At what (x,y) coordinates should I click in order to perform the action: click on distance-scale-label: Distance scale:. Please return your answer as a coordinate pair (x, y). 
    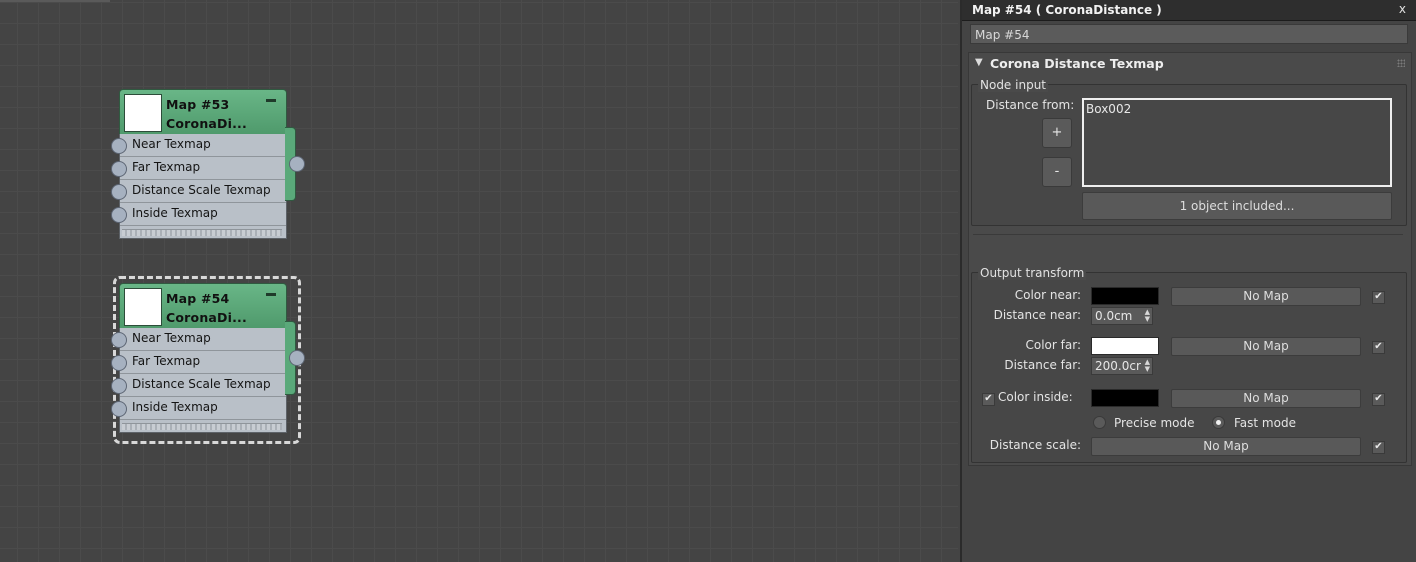
    Looking at the image, I should click on (1035, 445).